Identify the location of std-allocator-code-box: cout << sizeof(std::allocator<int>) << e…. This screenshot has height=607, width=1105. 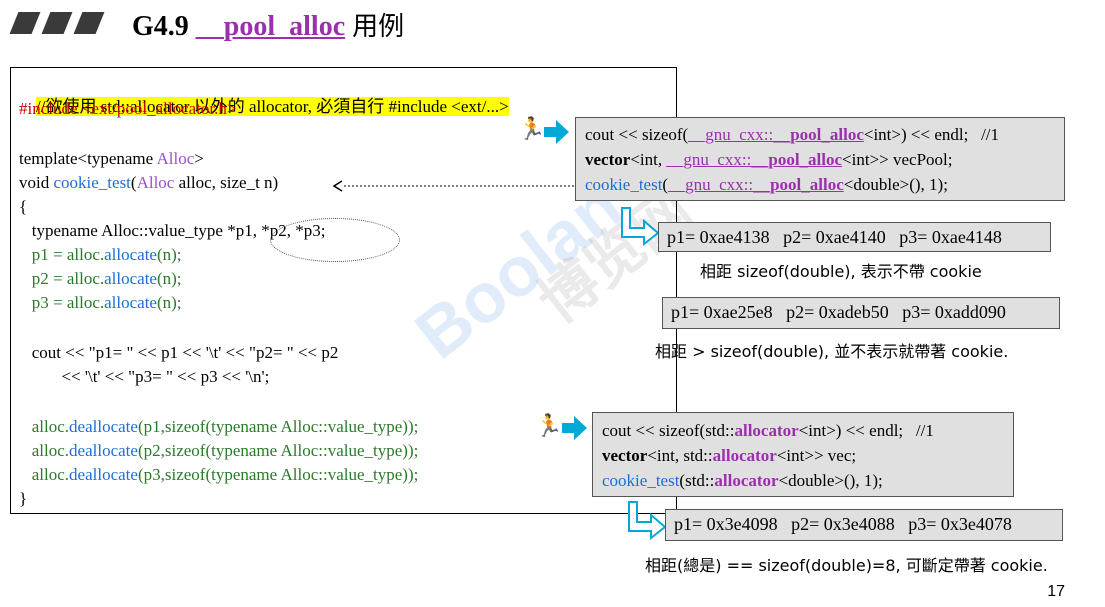
(803, 454).